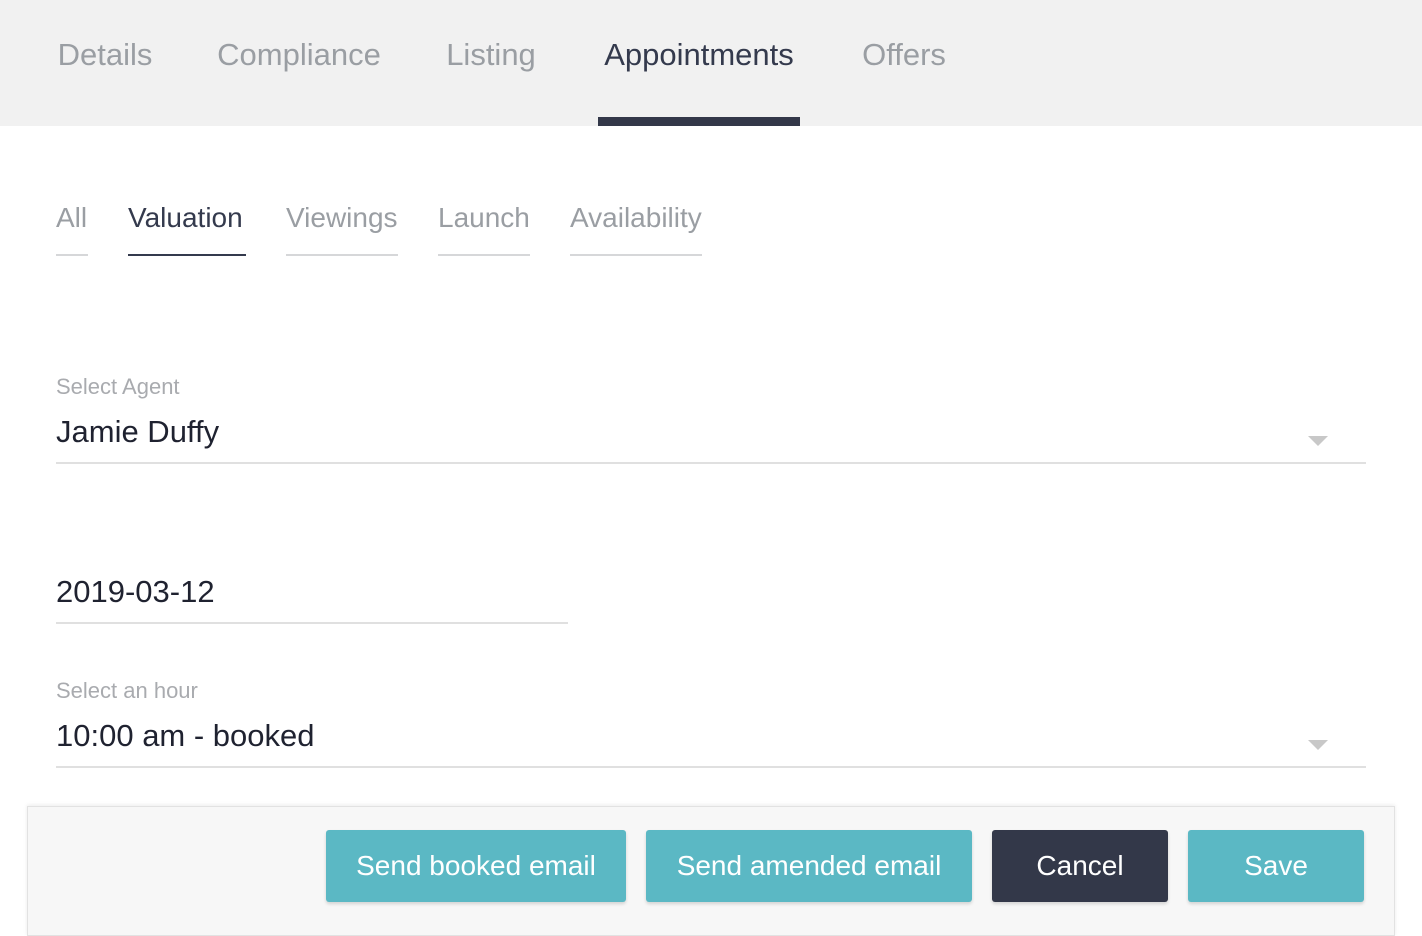 Image resolution: width=1422 pixels, height=936 pixels. Describe the element at coordinates (118, 386) in the screenshot. I see `agent-select-label: Select Agent` at that location.